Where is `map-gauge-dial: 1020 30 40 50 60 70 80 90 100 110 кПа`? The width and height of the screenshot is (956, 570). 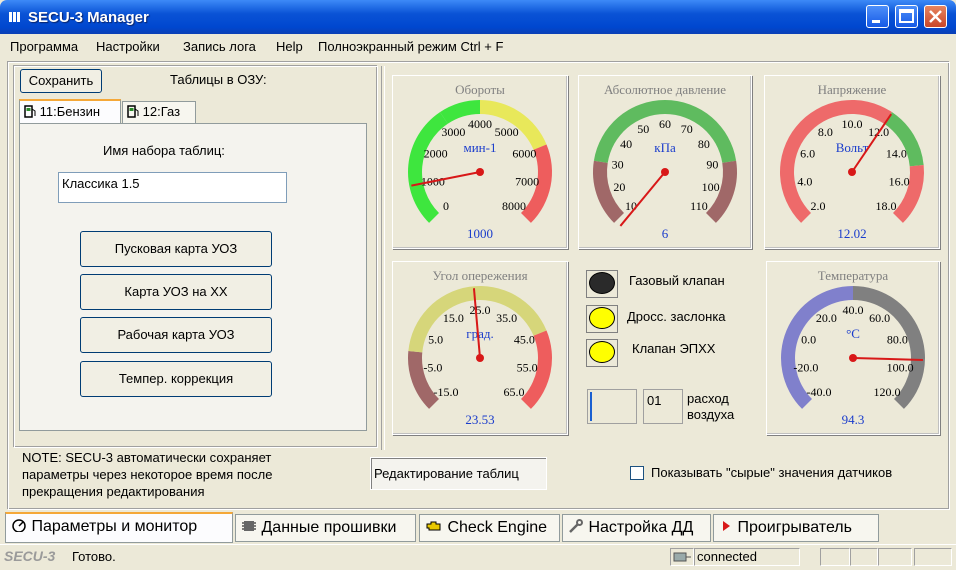
map-gauge-dial: 1020 30 40 50 60 70 80 90 100 110 кПа is located at coordinates (665, 163).